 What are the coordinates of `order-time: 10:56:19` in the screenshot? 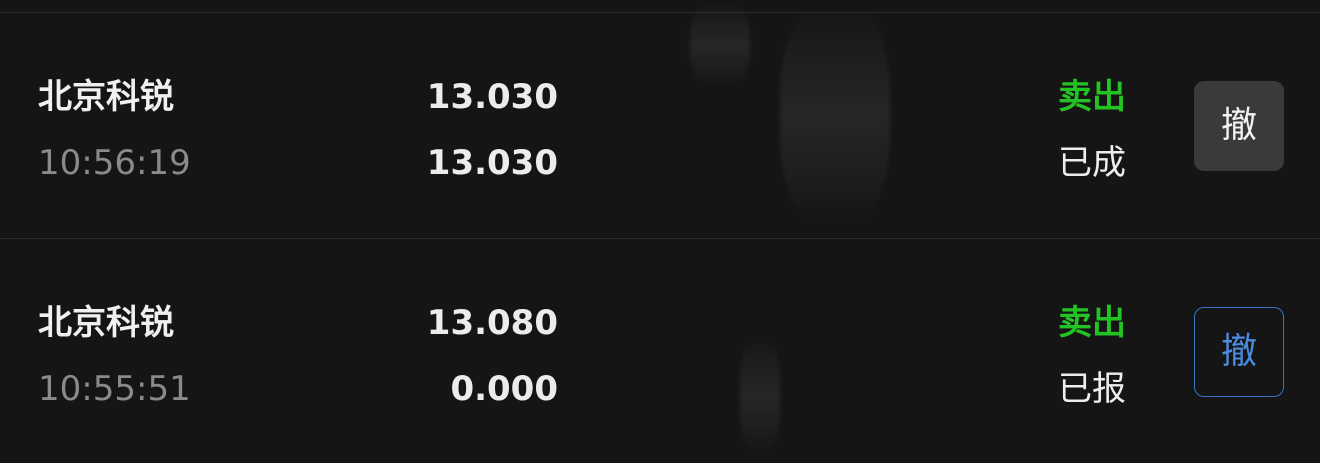 It's located at (114, 163).